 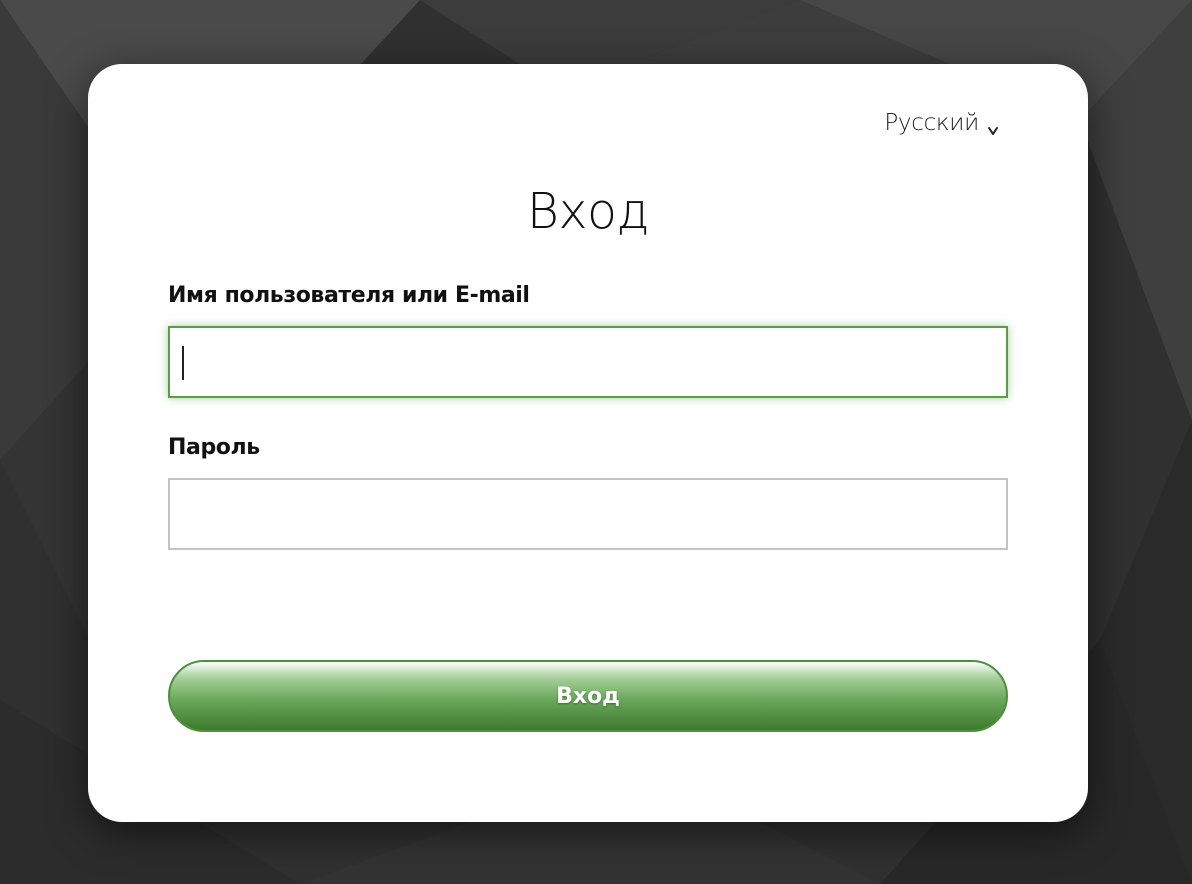 I want to click on password-label: Пароль, so click(x=214, y=447).